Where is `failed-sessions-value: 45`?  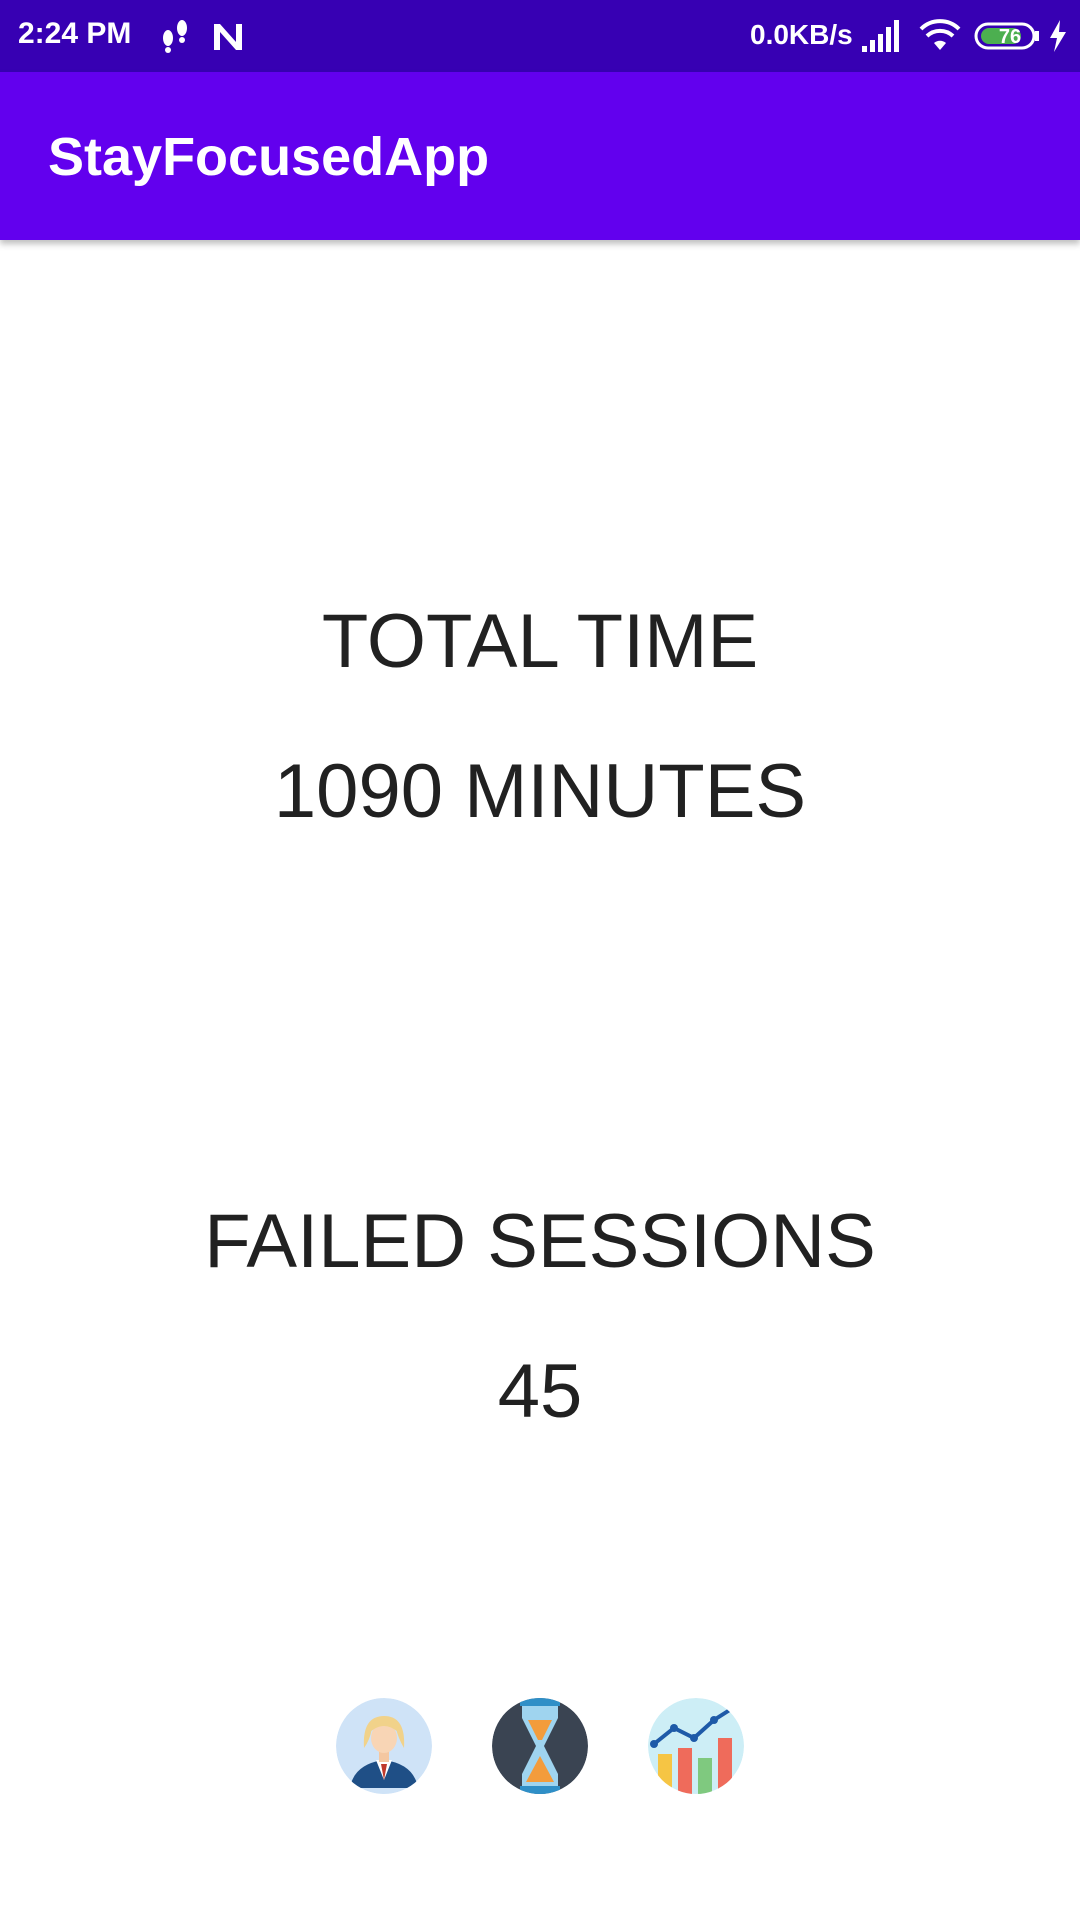 failed-sessions-value: 45 is located at coordinates (540, 1391).